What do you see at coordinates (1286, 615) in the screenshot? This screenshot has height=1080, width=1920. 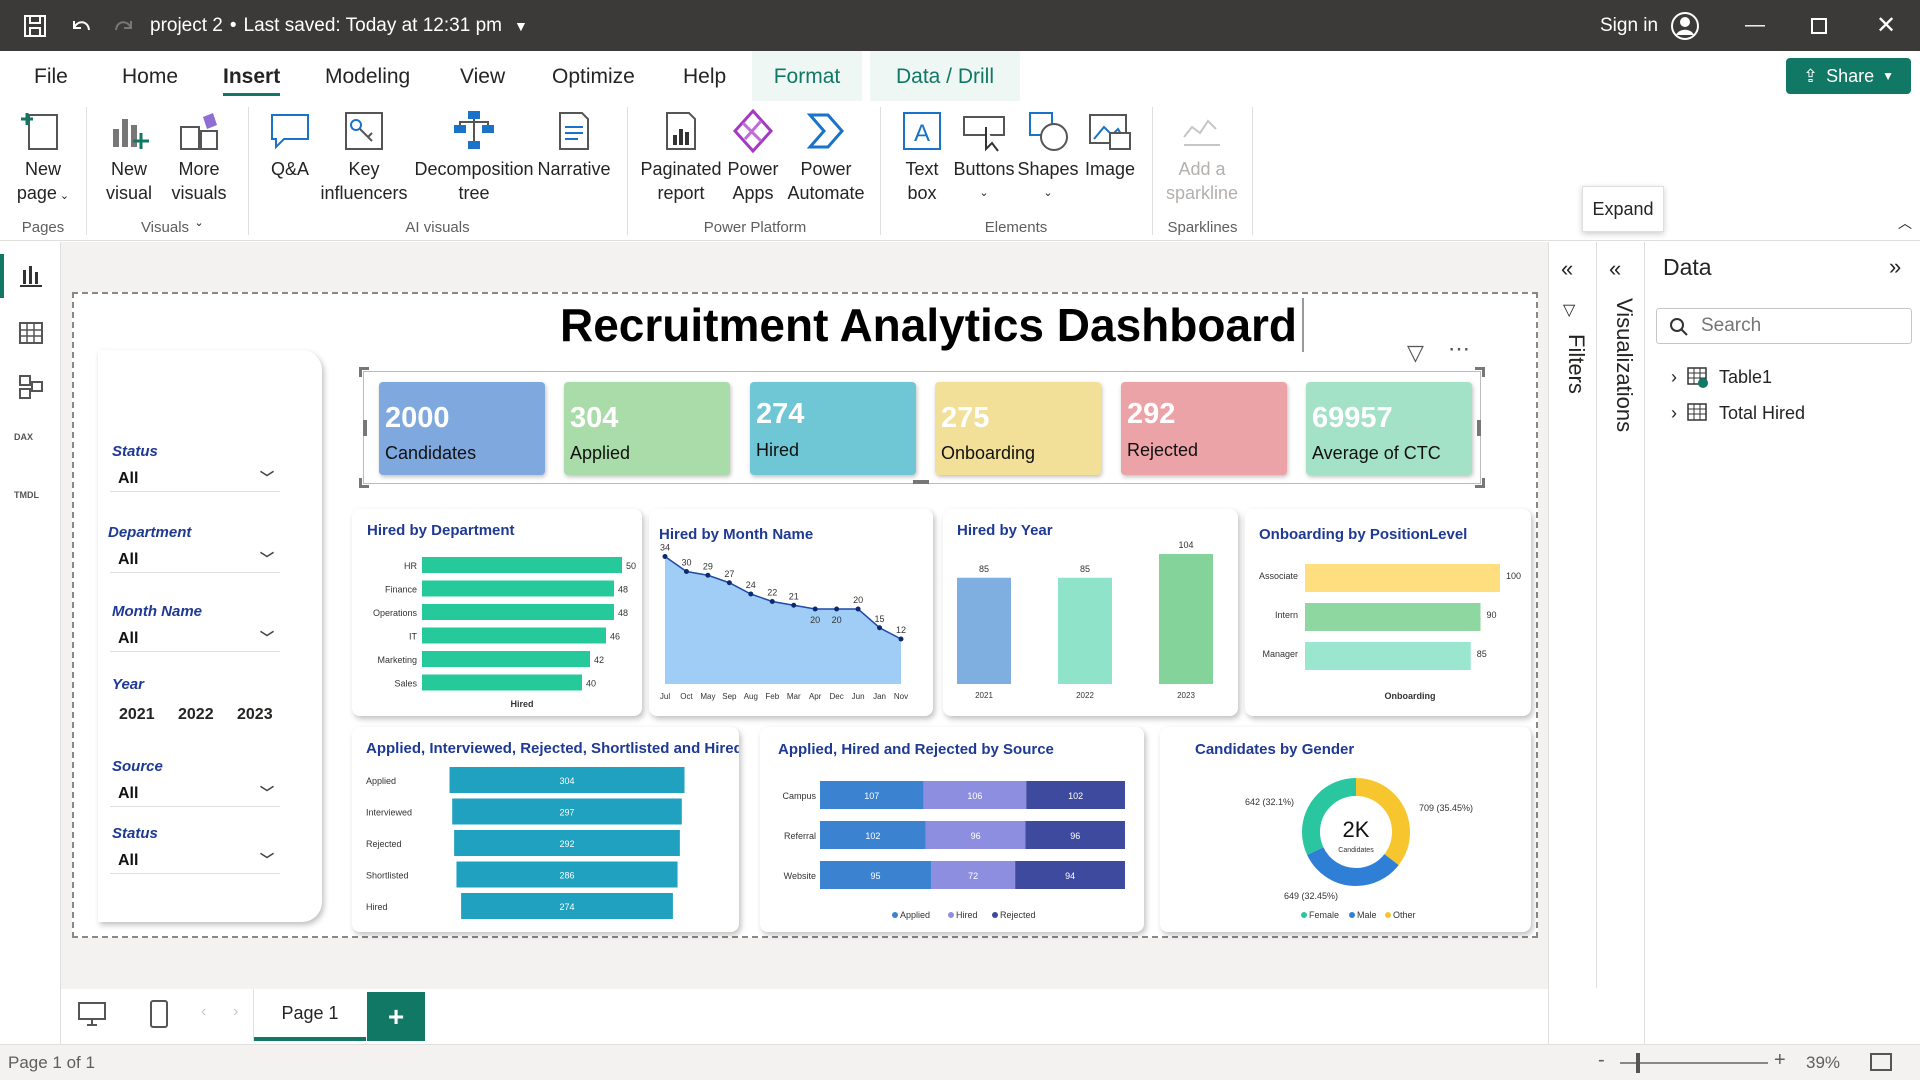 I see `category-label: Intern` at bounding box center [1286, 615].